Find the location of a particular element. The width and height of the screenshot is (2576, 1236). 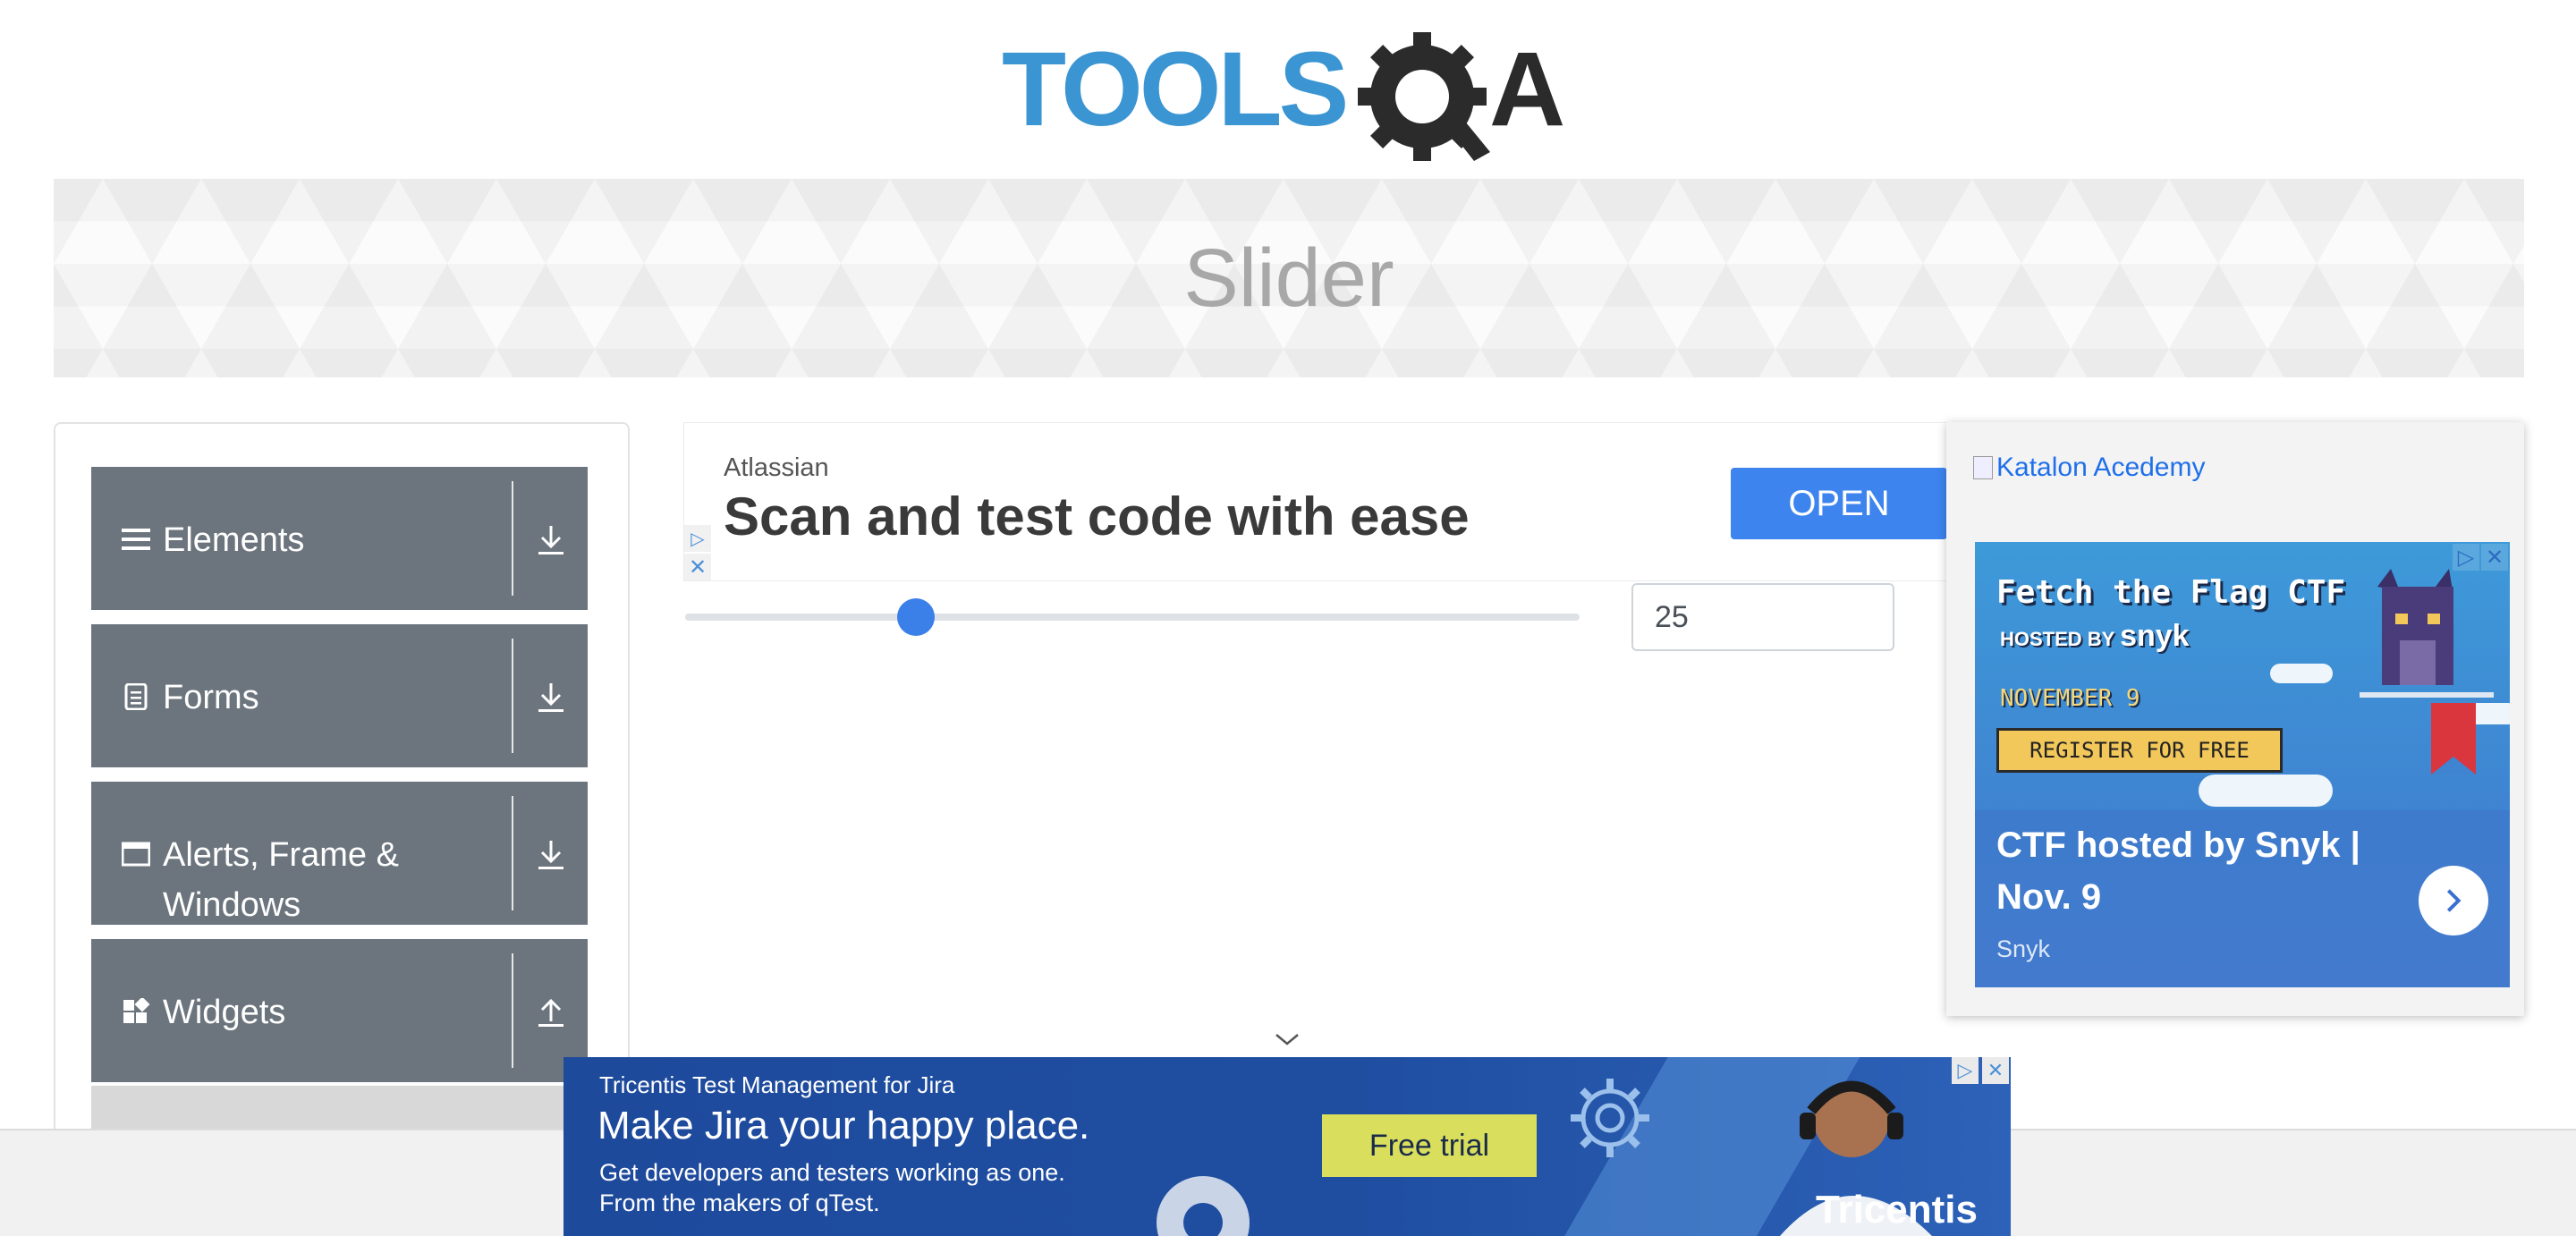

ad-subtext-line: From the makers of qTest. is located at coordinates (739, 1202).